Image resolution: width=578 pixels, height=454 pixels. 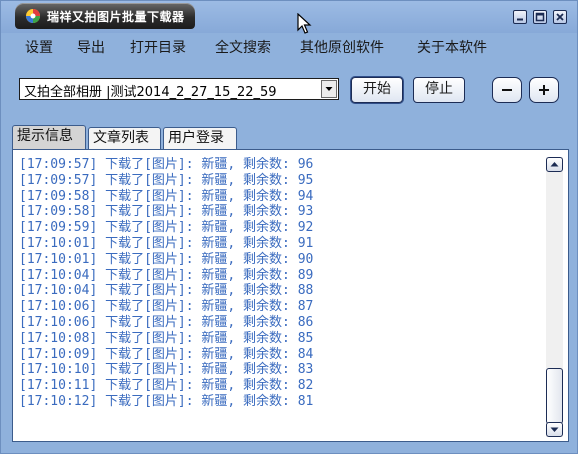 What do you see at coordinates (166, 307) in the screenshot?
I see `log-line: [17:10:06] 下载了[图片]: 新疆, 剩余数: 87` at bounding box center [166, 307].